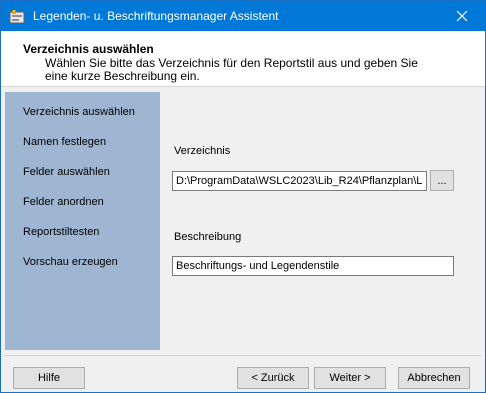 The width and height of the screenshot is (486, 393). Describe the element at coordinates (61, 232) in the screenshot. I see `sidebar-item-reportstil-testen: Reportstiltesten` at that location.